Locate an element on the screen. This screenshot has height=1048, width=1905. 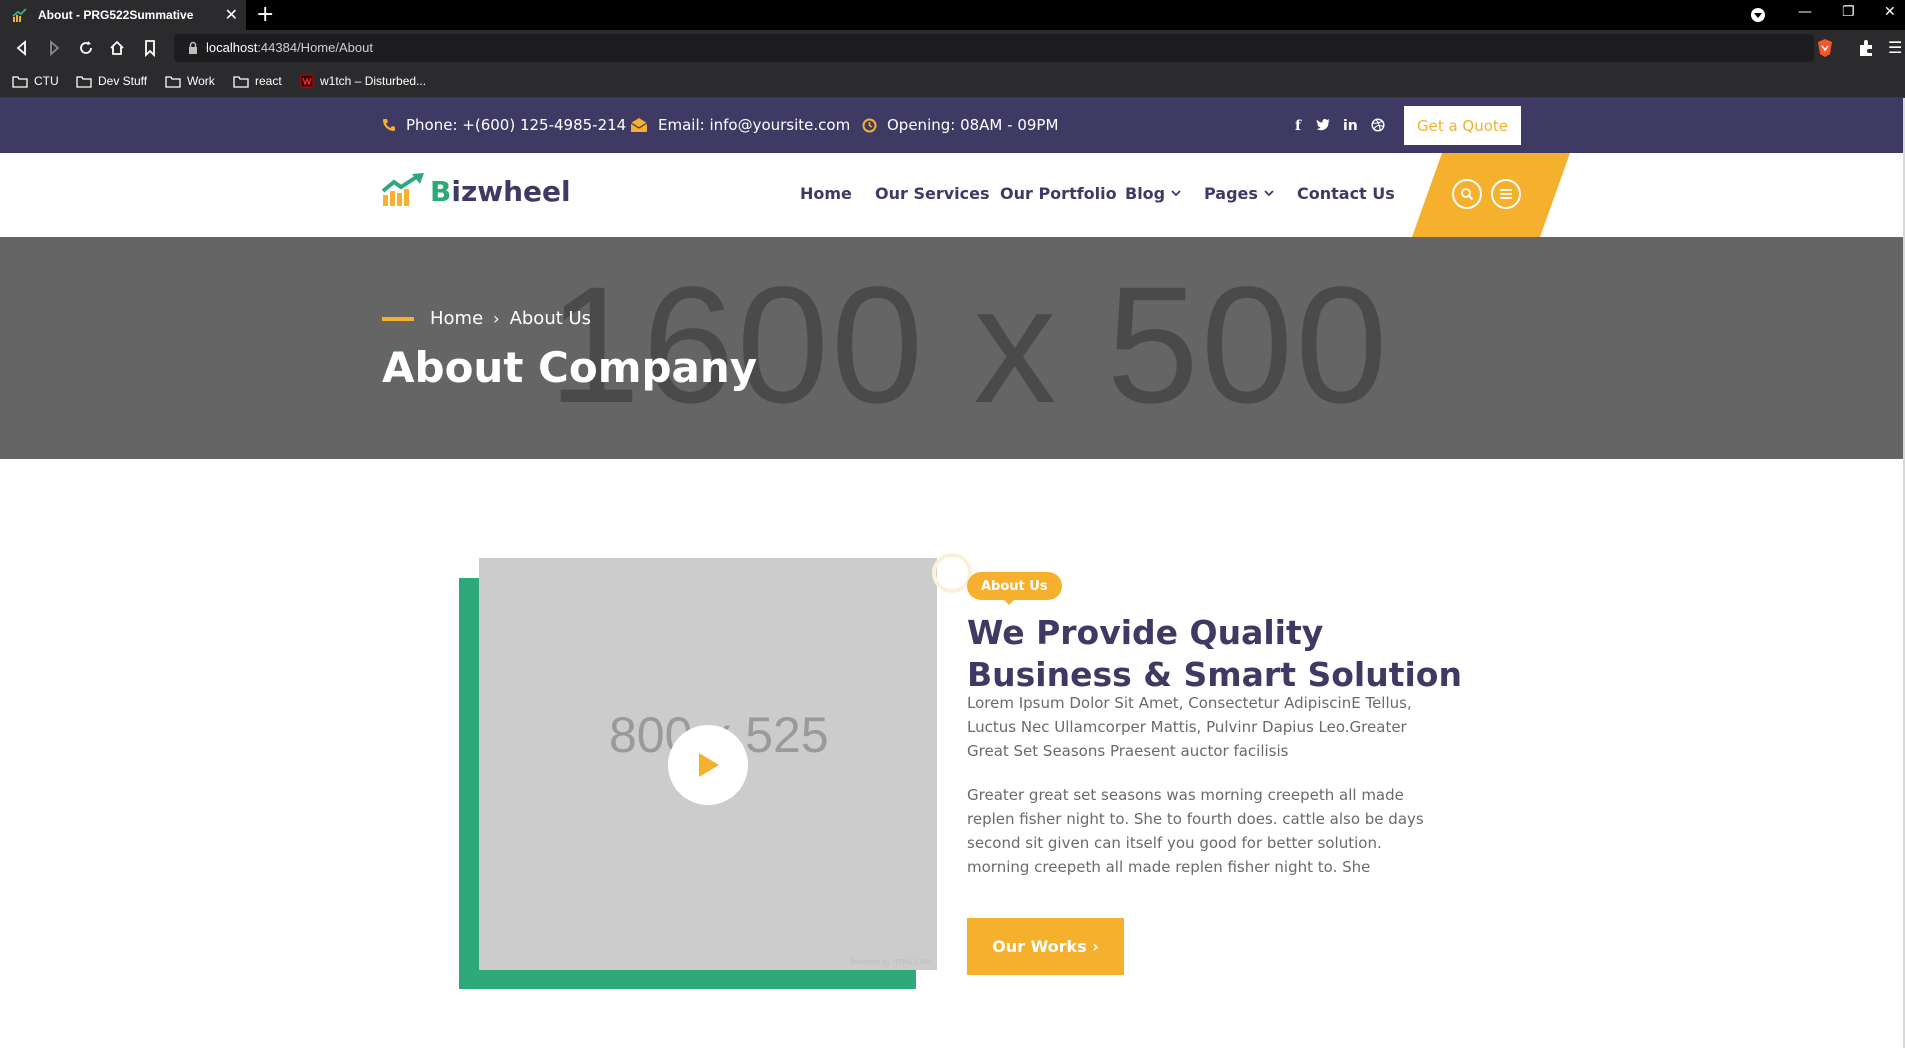
nav-contact-us: Contact Us is located at coordinates (1346, 193).